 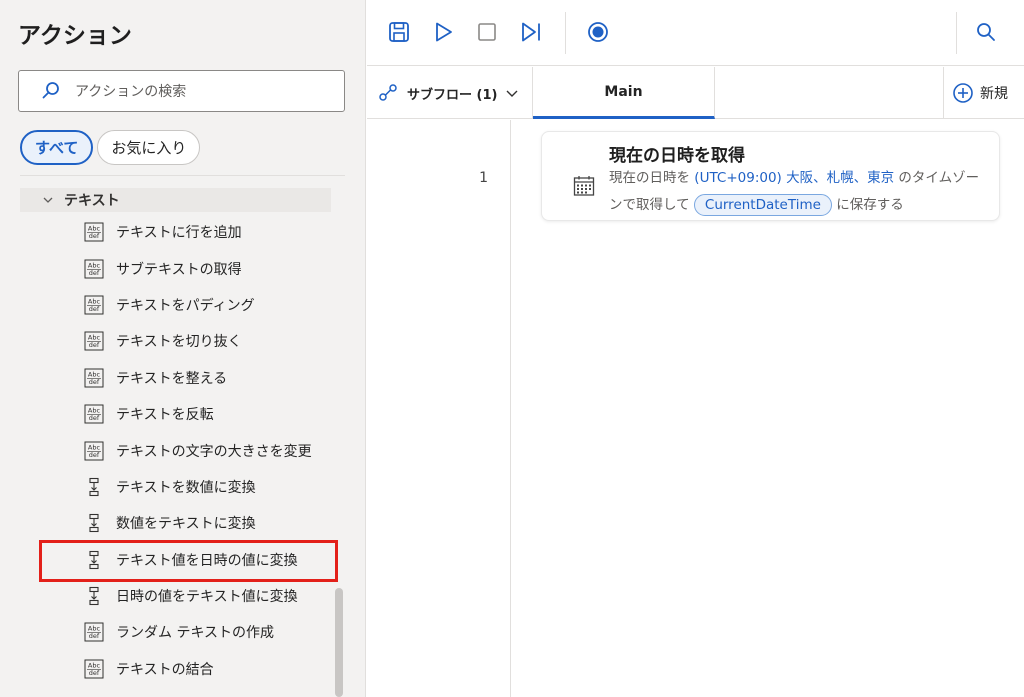 I want to click on action-item: Abc def サブテキストの取得, so click(x=170, y=268).